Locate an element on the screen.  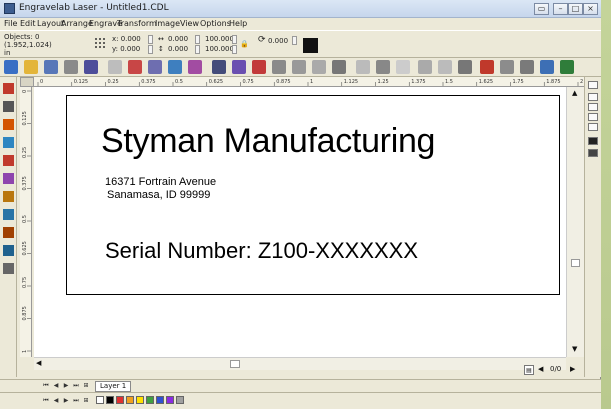
width-spinner is located at coordinates (197, 39).